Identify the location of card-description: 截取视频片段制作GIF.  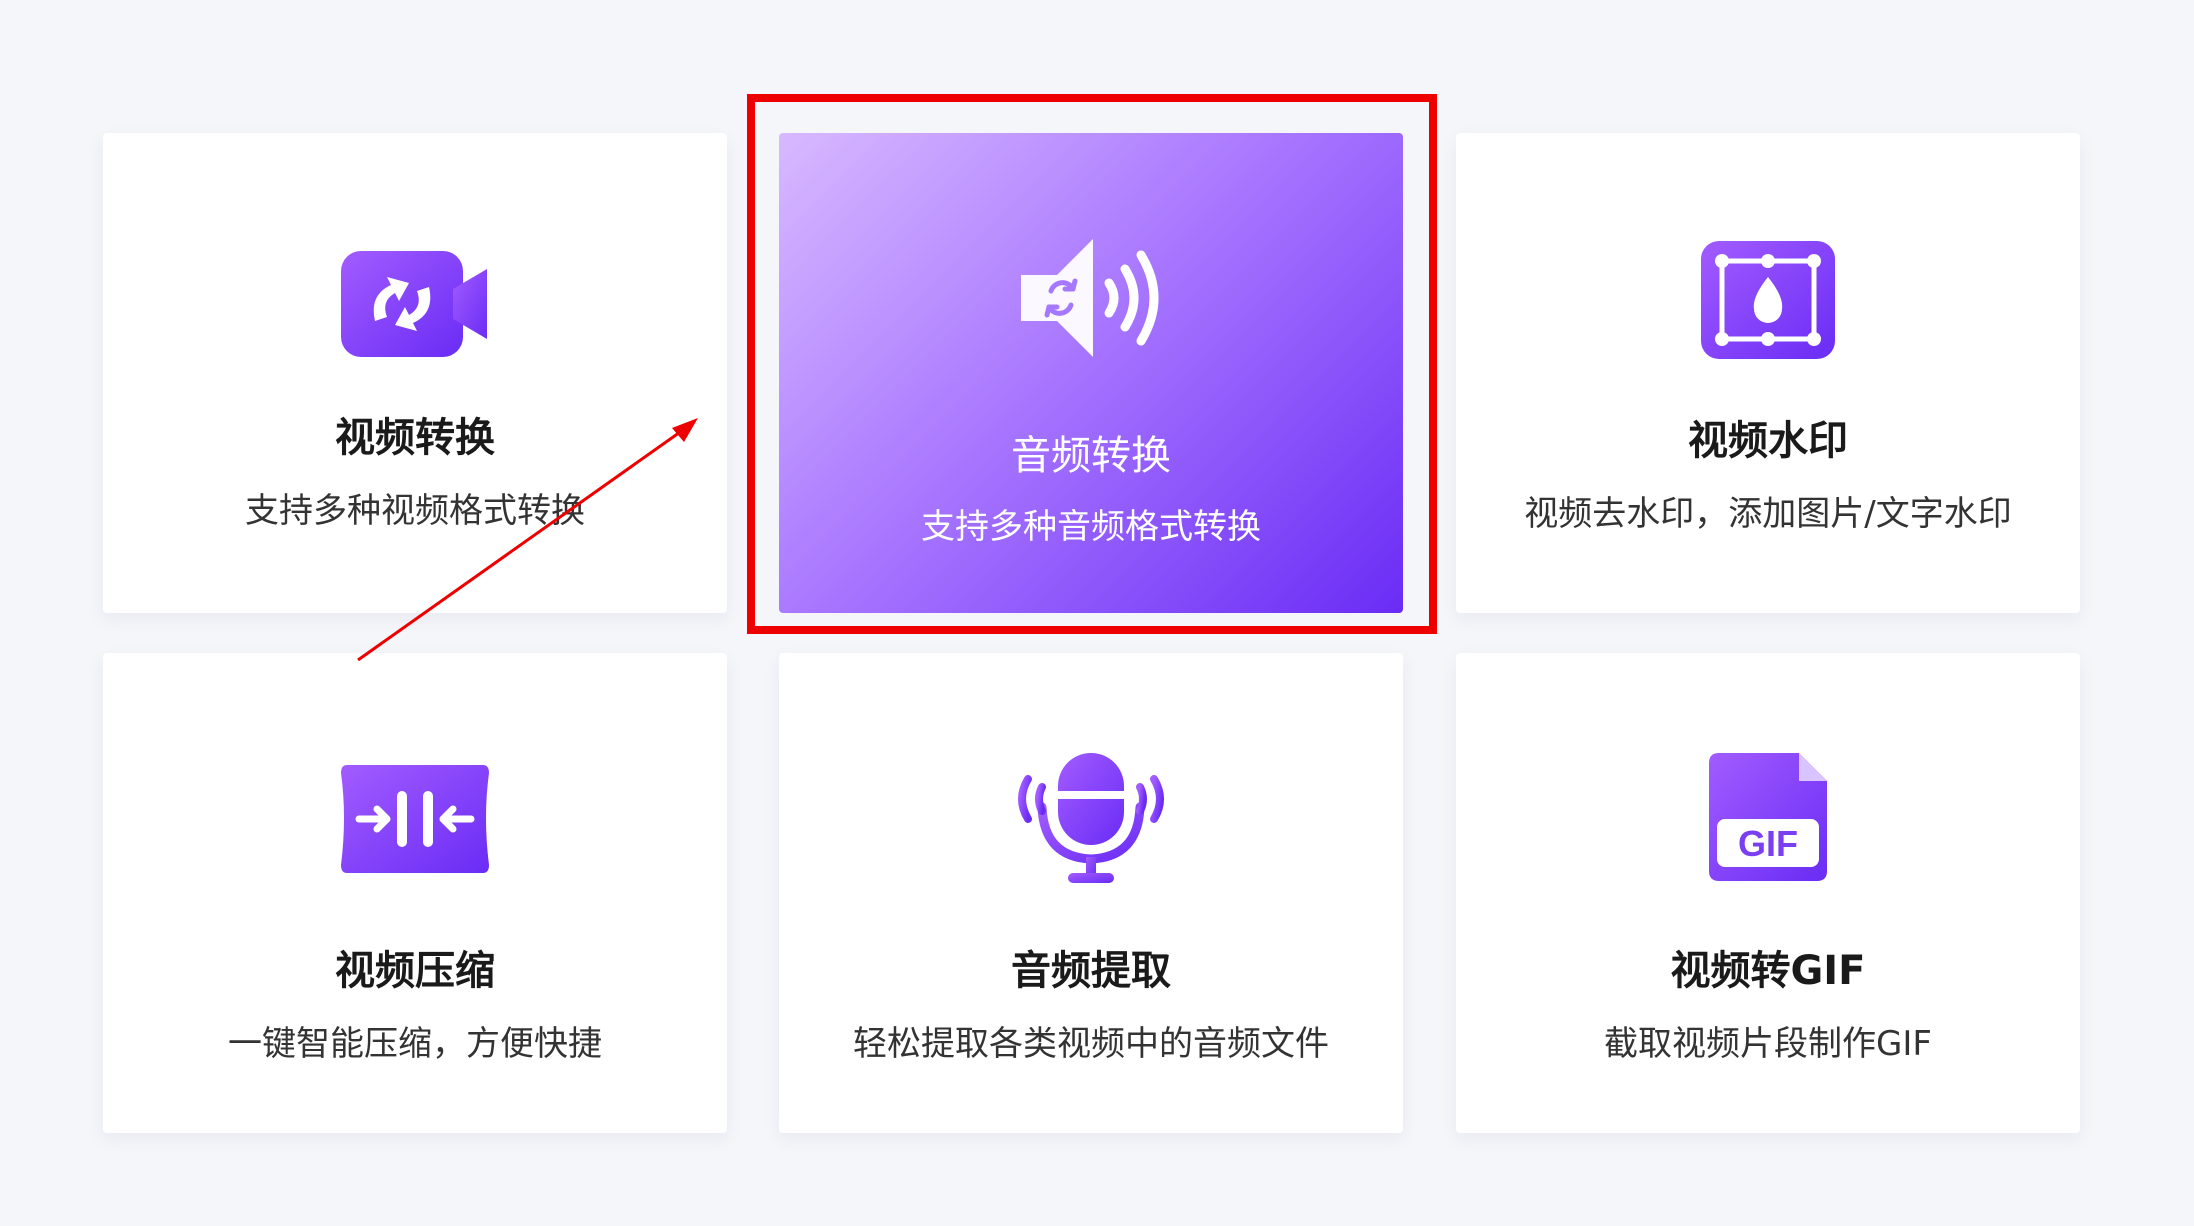
(1768, 1044).